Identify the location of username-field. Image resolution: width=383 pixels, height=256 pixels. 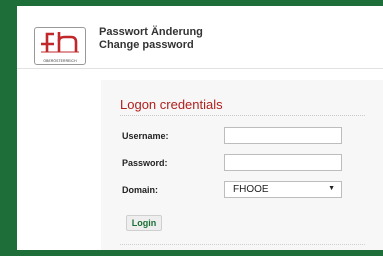
(283, 135).